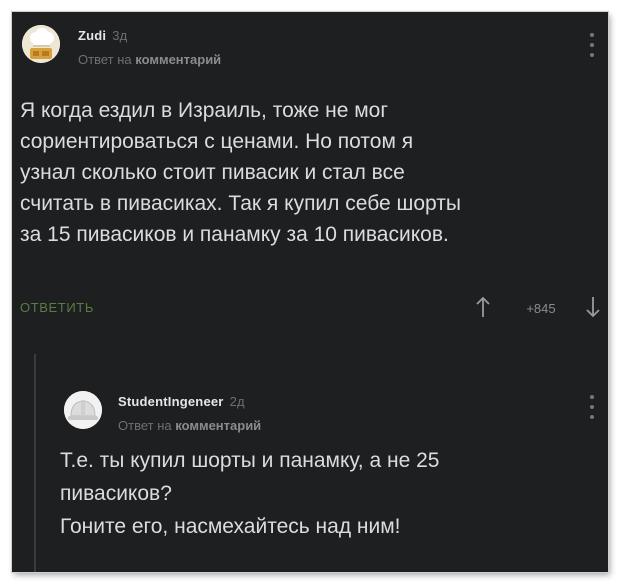 The height and width of the screenshot is (586, 620). What do you see at coordinates (120, 35) in the screenshot?
I see `timestamp: 3д` at bounding box center [120, 35].